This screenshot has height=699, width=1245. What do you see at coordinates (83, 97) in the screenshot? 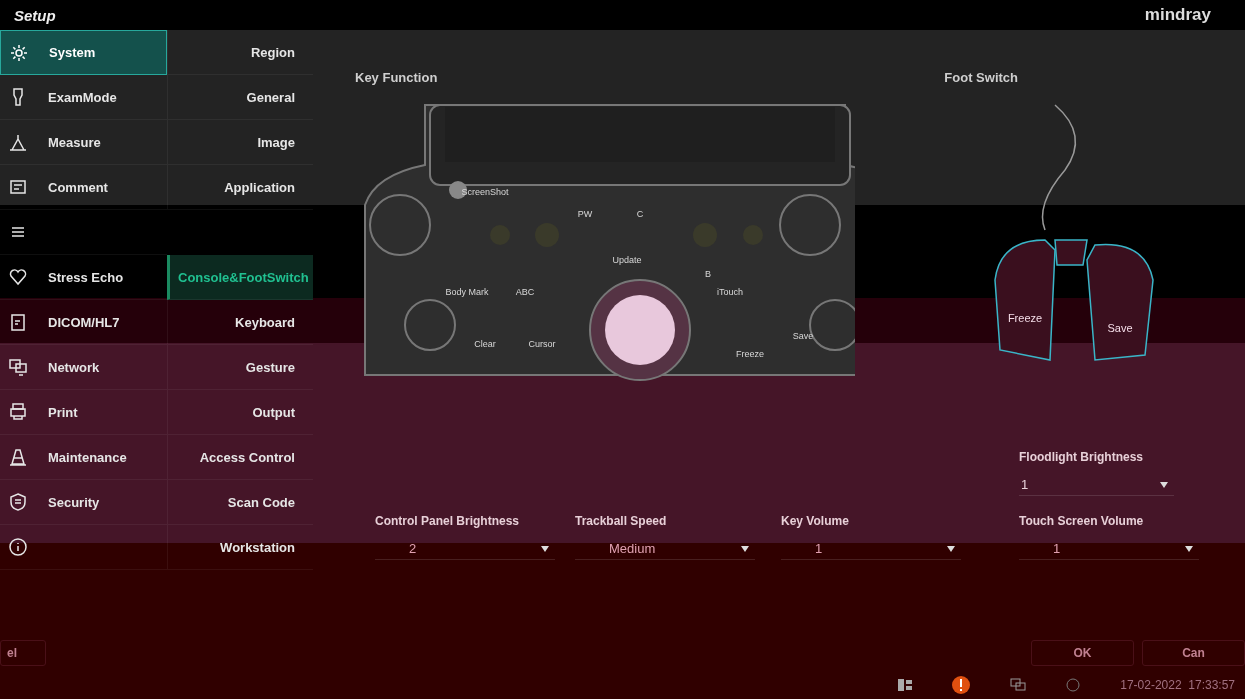
I see `sidebar-item: ExamMode` at bounding box center [83, 97].